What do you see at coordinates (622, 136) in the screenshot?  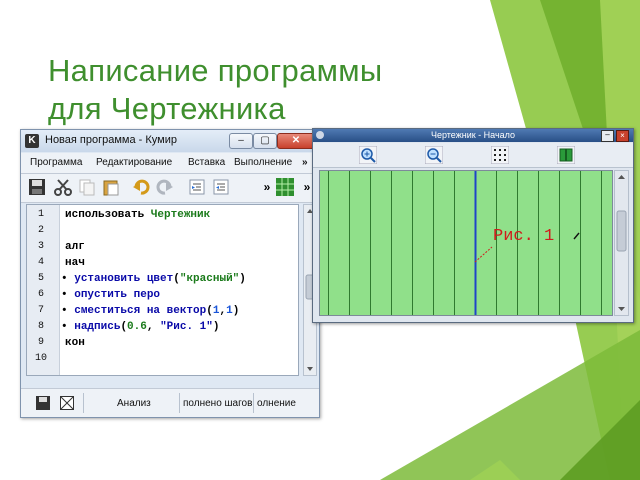 I see `drawer-close-button: ×` at bounding box center [622, 136].